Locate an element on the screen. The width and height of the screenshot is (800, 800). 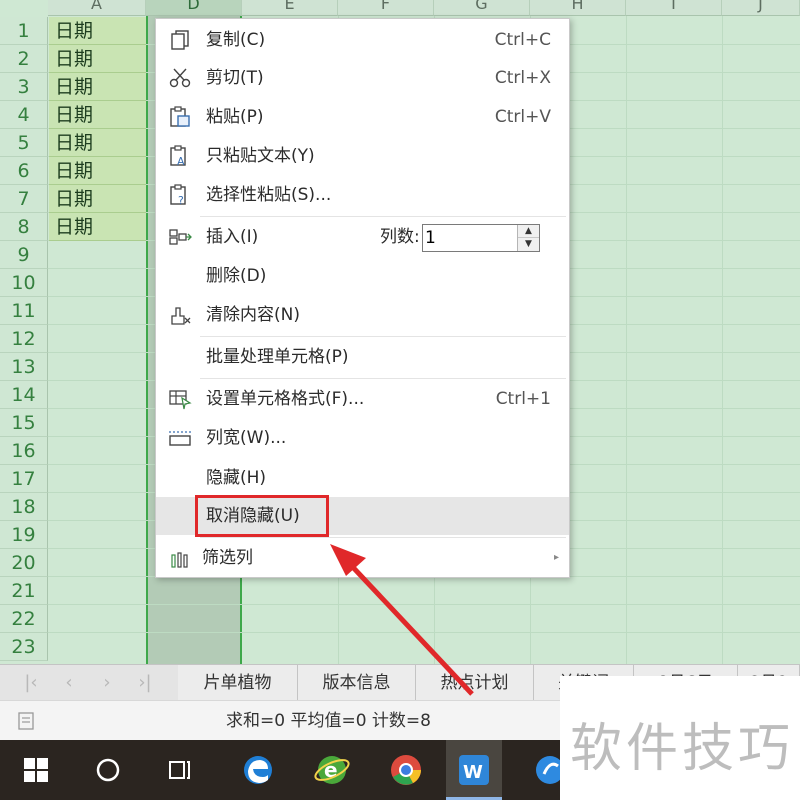
format-cells-icon is located at coordinates (180, 400).